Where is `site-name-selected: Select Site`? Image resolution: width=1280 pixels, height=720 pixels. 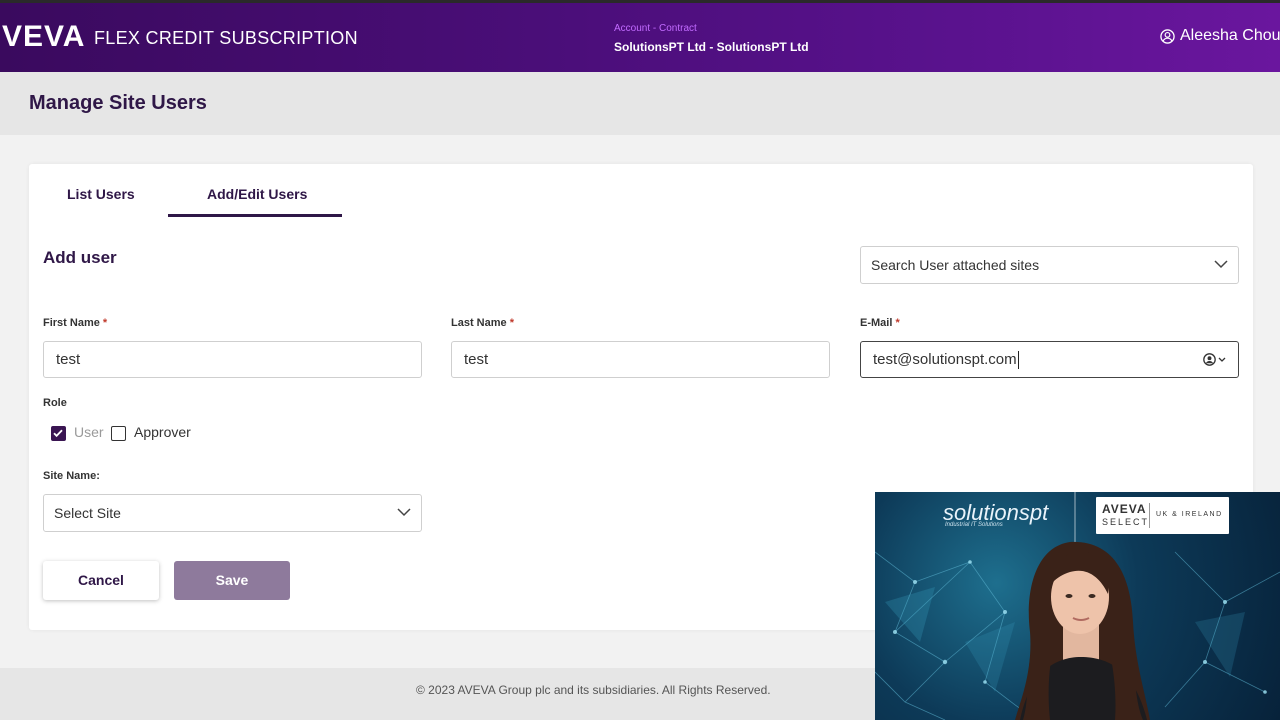 site-name-selected: Select Site is located at coordinates (87, 513).